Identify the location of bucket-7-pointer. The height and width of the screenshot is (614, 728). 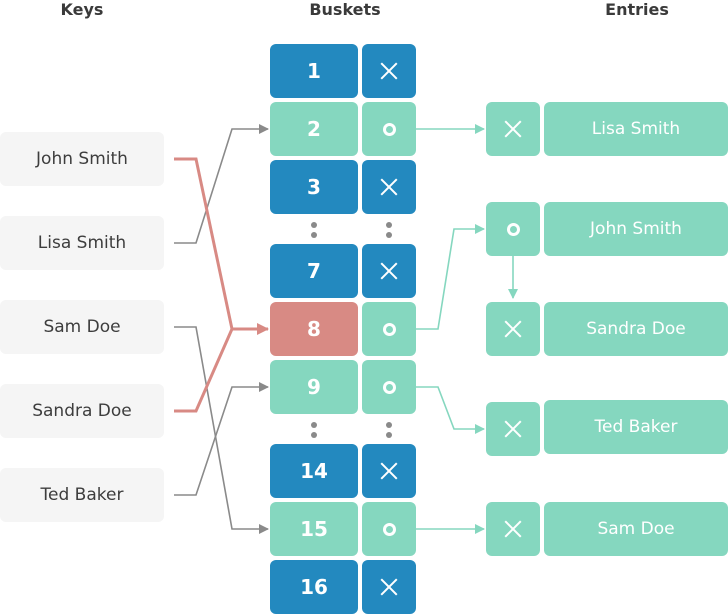
(389, 271).